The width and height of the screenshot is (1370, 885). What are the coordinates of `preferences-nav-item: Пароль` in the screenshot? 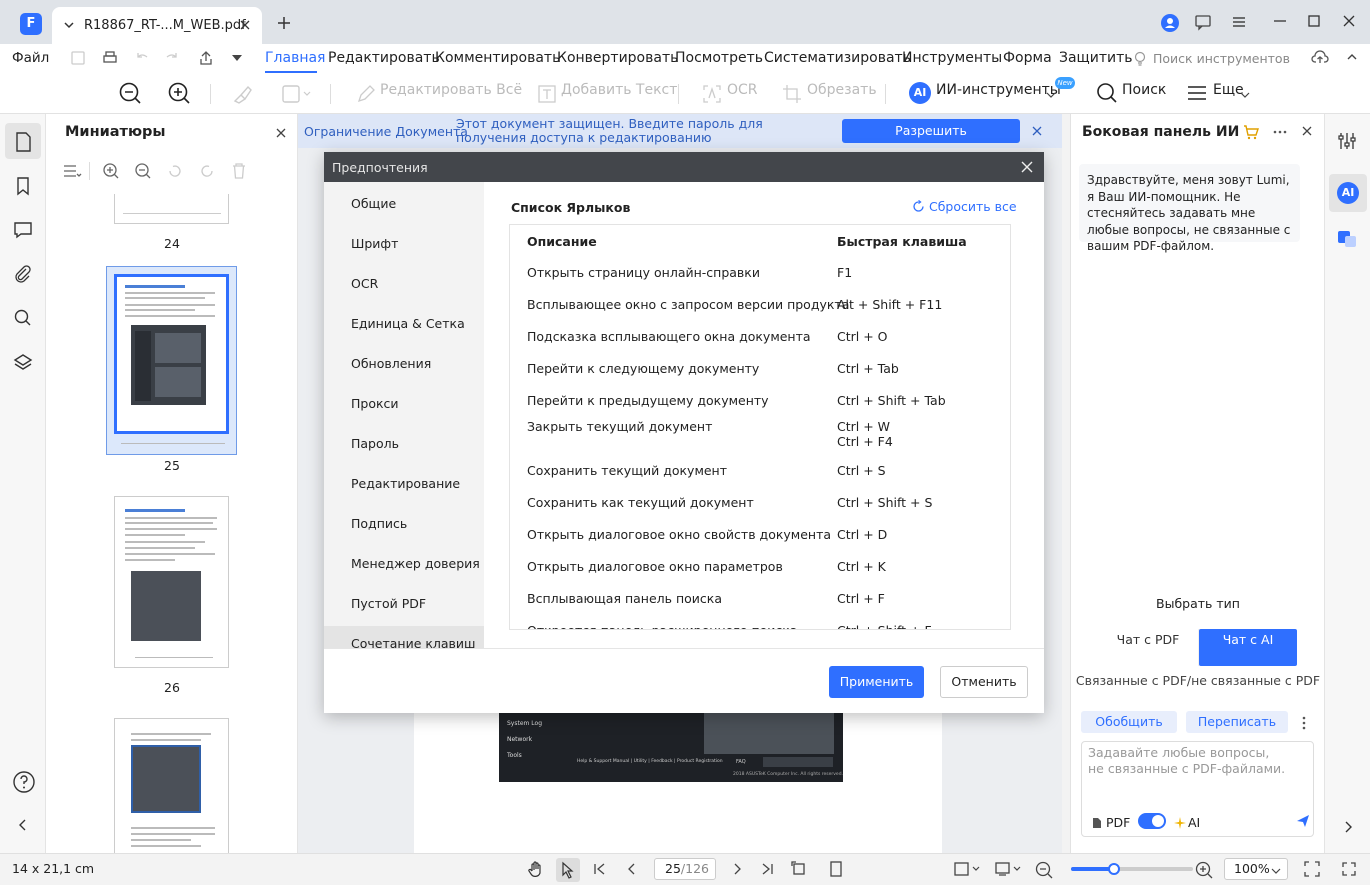 It's located at (404, 444).